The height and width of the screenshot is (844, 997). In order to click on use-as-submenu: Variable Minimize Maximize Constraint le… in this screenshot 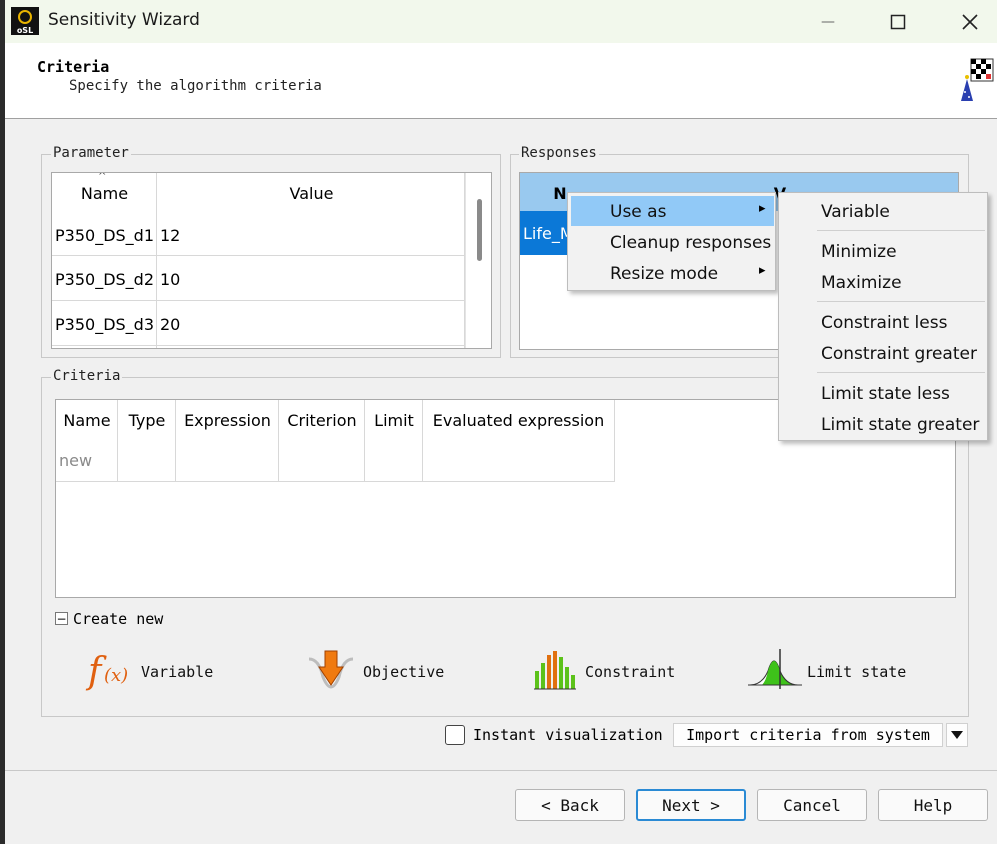, I will do `click(883, 316)`.